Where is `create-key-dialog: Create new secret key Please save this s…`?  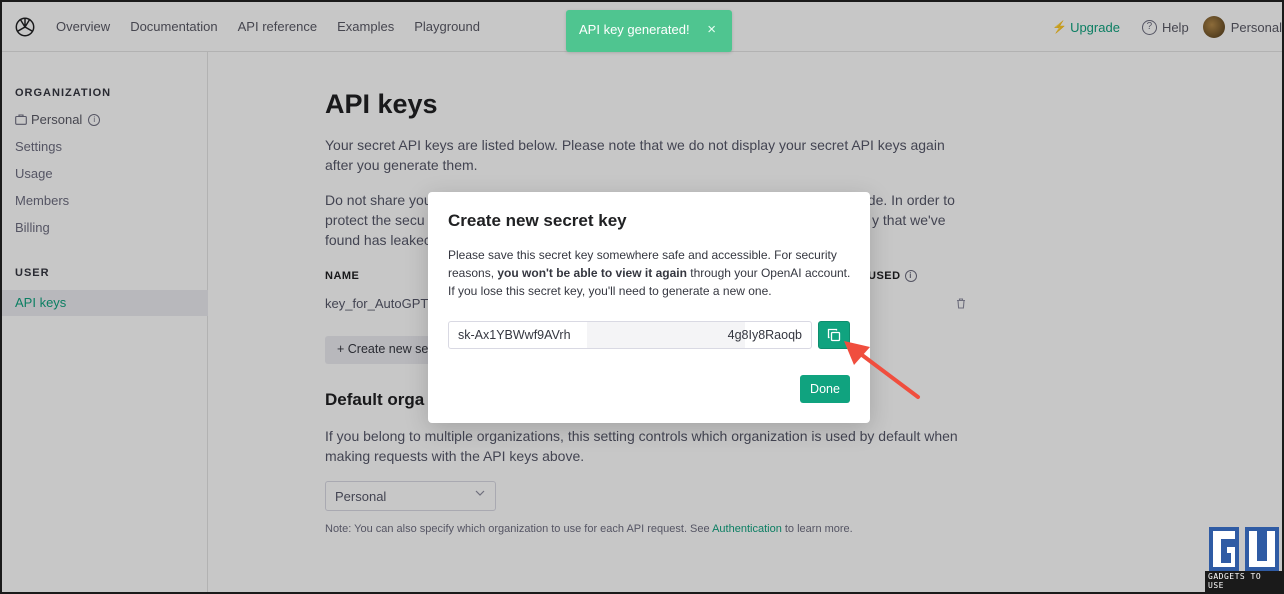
create-key-dialog: Create new secret key Please save this s… is located at coordinates (649, 307).